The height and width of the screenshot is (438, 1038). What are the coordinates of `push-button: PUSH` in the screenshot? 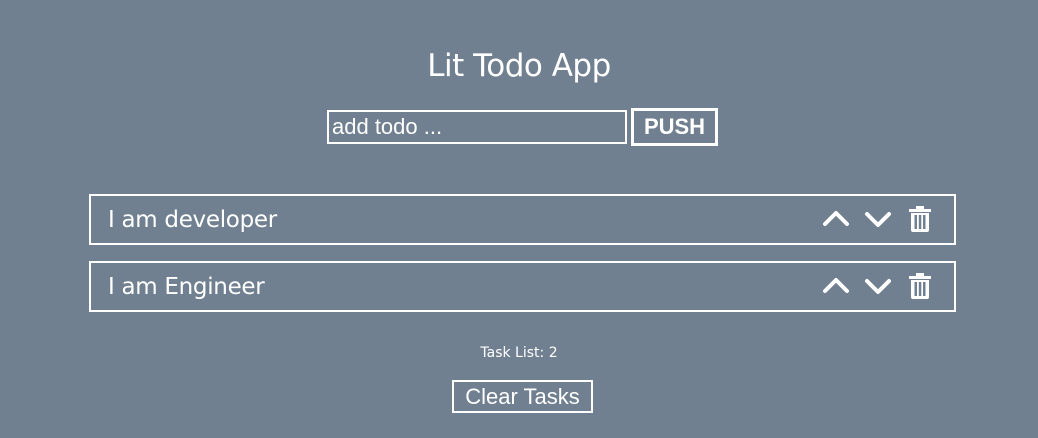 It's located at (674, 127).